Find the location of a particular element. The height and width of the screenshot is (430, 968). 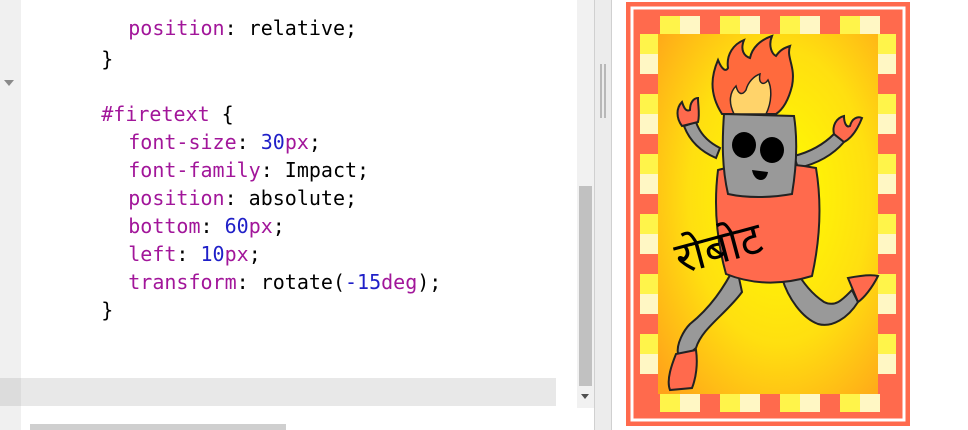

code-line: transform: rotate(-15deg); is located at coordinates (285, 282).